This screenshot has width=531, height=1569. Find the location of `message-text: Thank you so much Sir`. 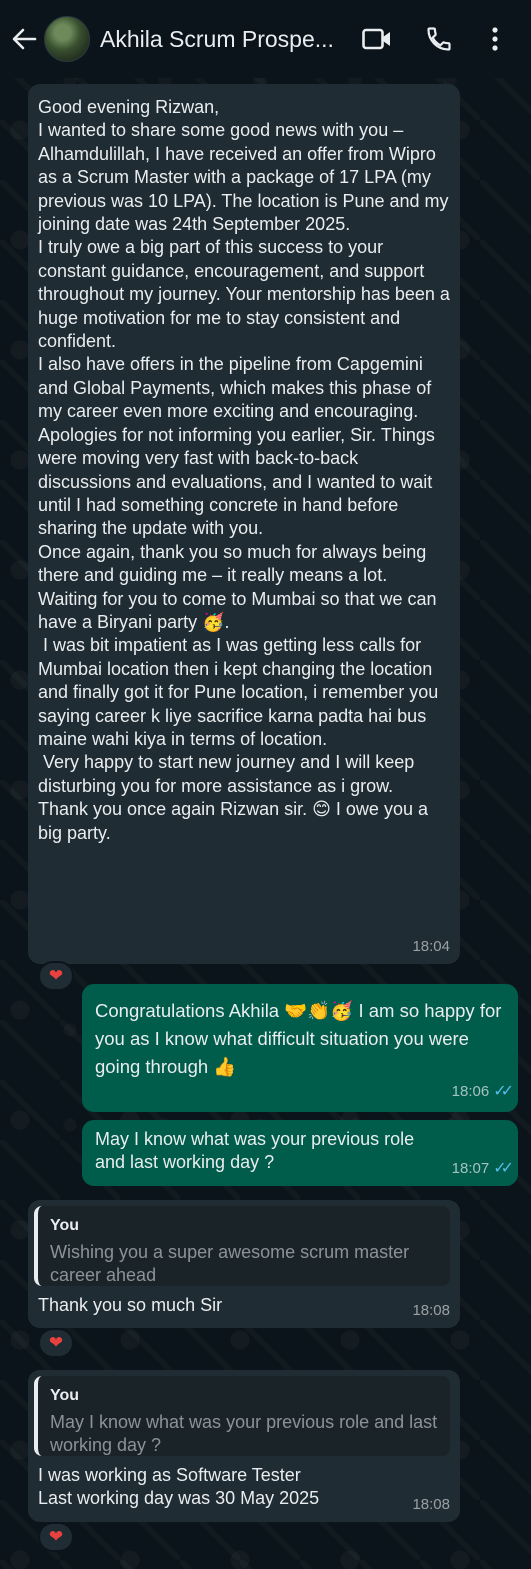

message-text: Thank you so much Sir is located at coordinates (130, 1305).